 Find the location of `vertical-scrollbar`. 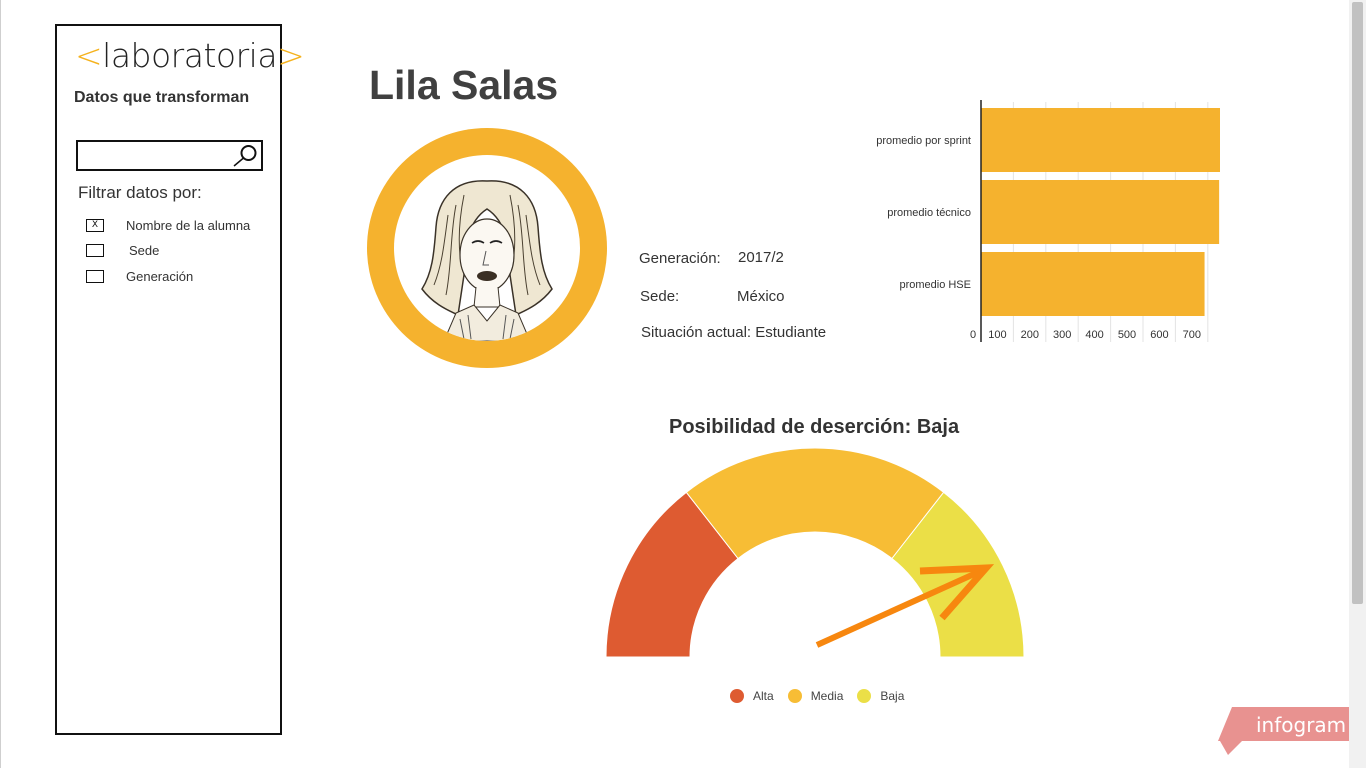

vertical-scrollbar is located at coordinates (1357, 384).